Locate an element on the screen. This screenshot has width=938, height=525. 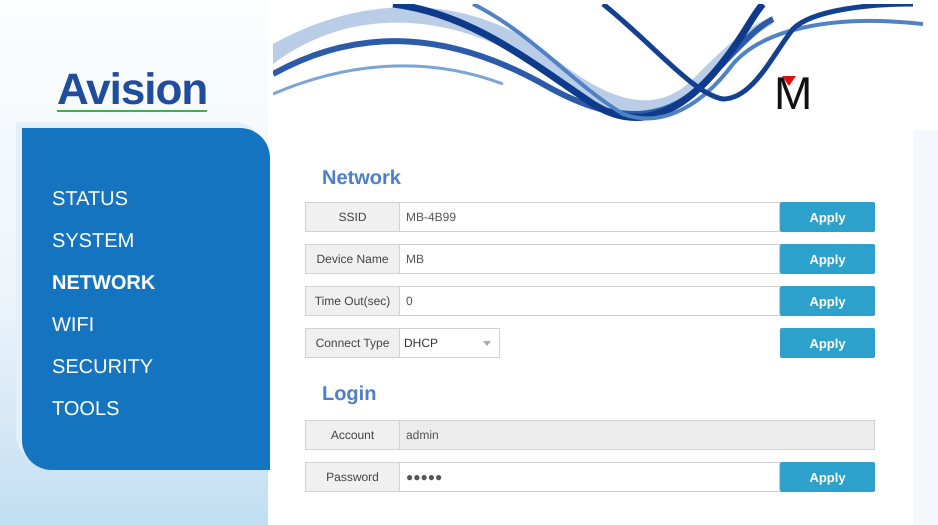
field-label: Connect Type is located at coordinates (353, 343).